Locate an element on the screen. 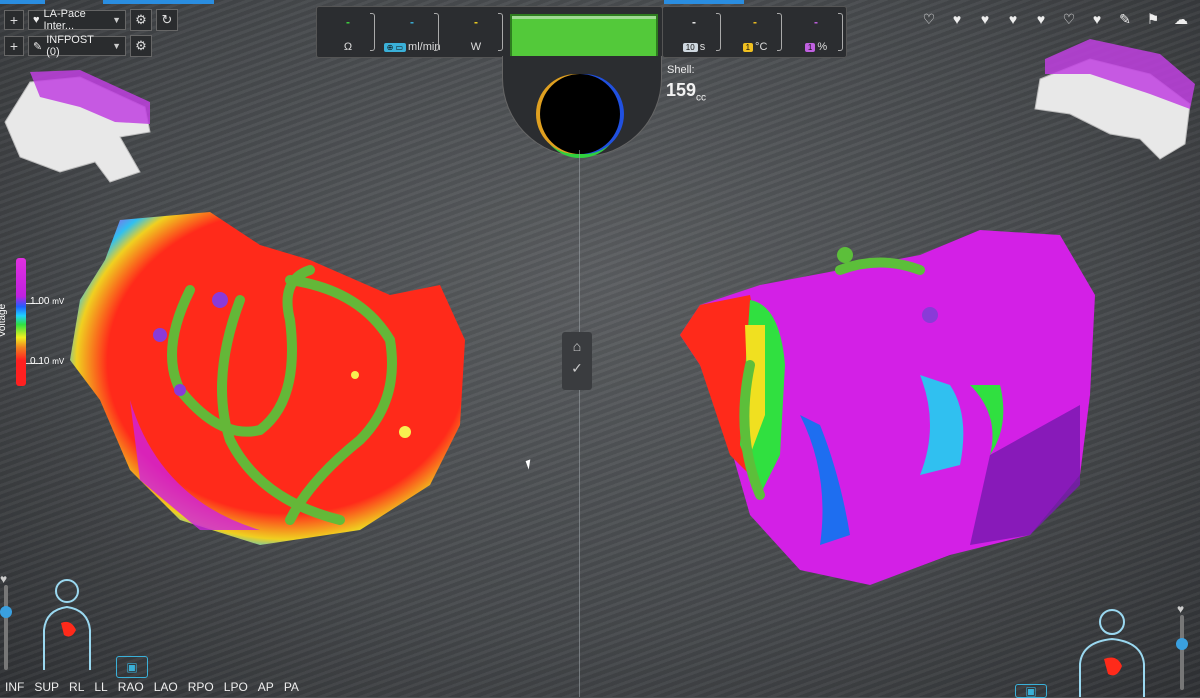 This screenshot has width=1200, height=698. shell-volume-unit: cc is located at coordinates (701, 98).